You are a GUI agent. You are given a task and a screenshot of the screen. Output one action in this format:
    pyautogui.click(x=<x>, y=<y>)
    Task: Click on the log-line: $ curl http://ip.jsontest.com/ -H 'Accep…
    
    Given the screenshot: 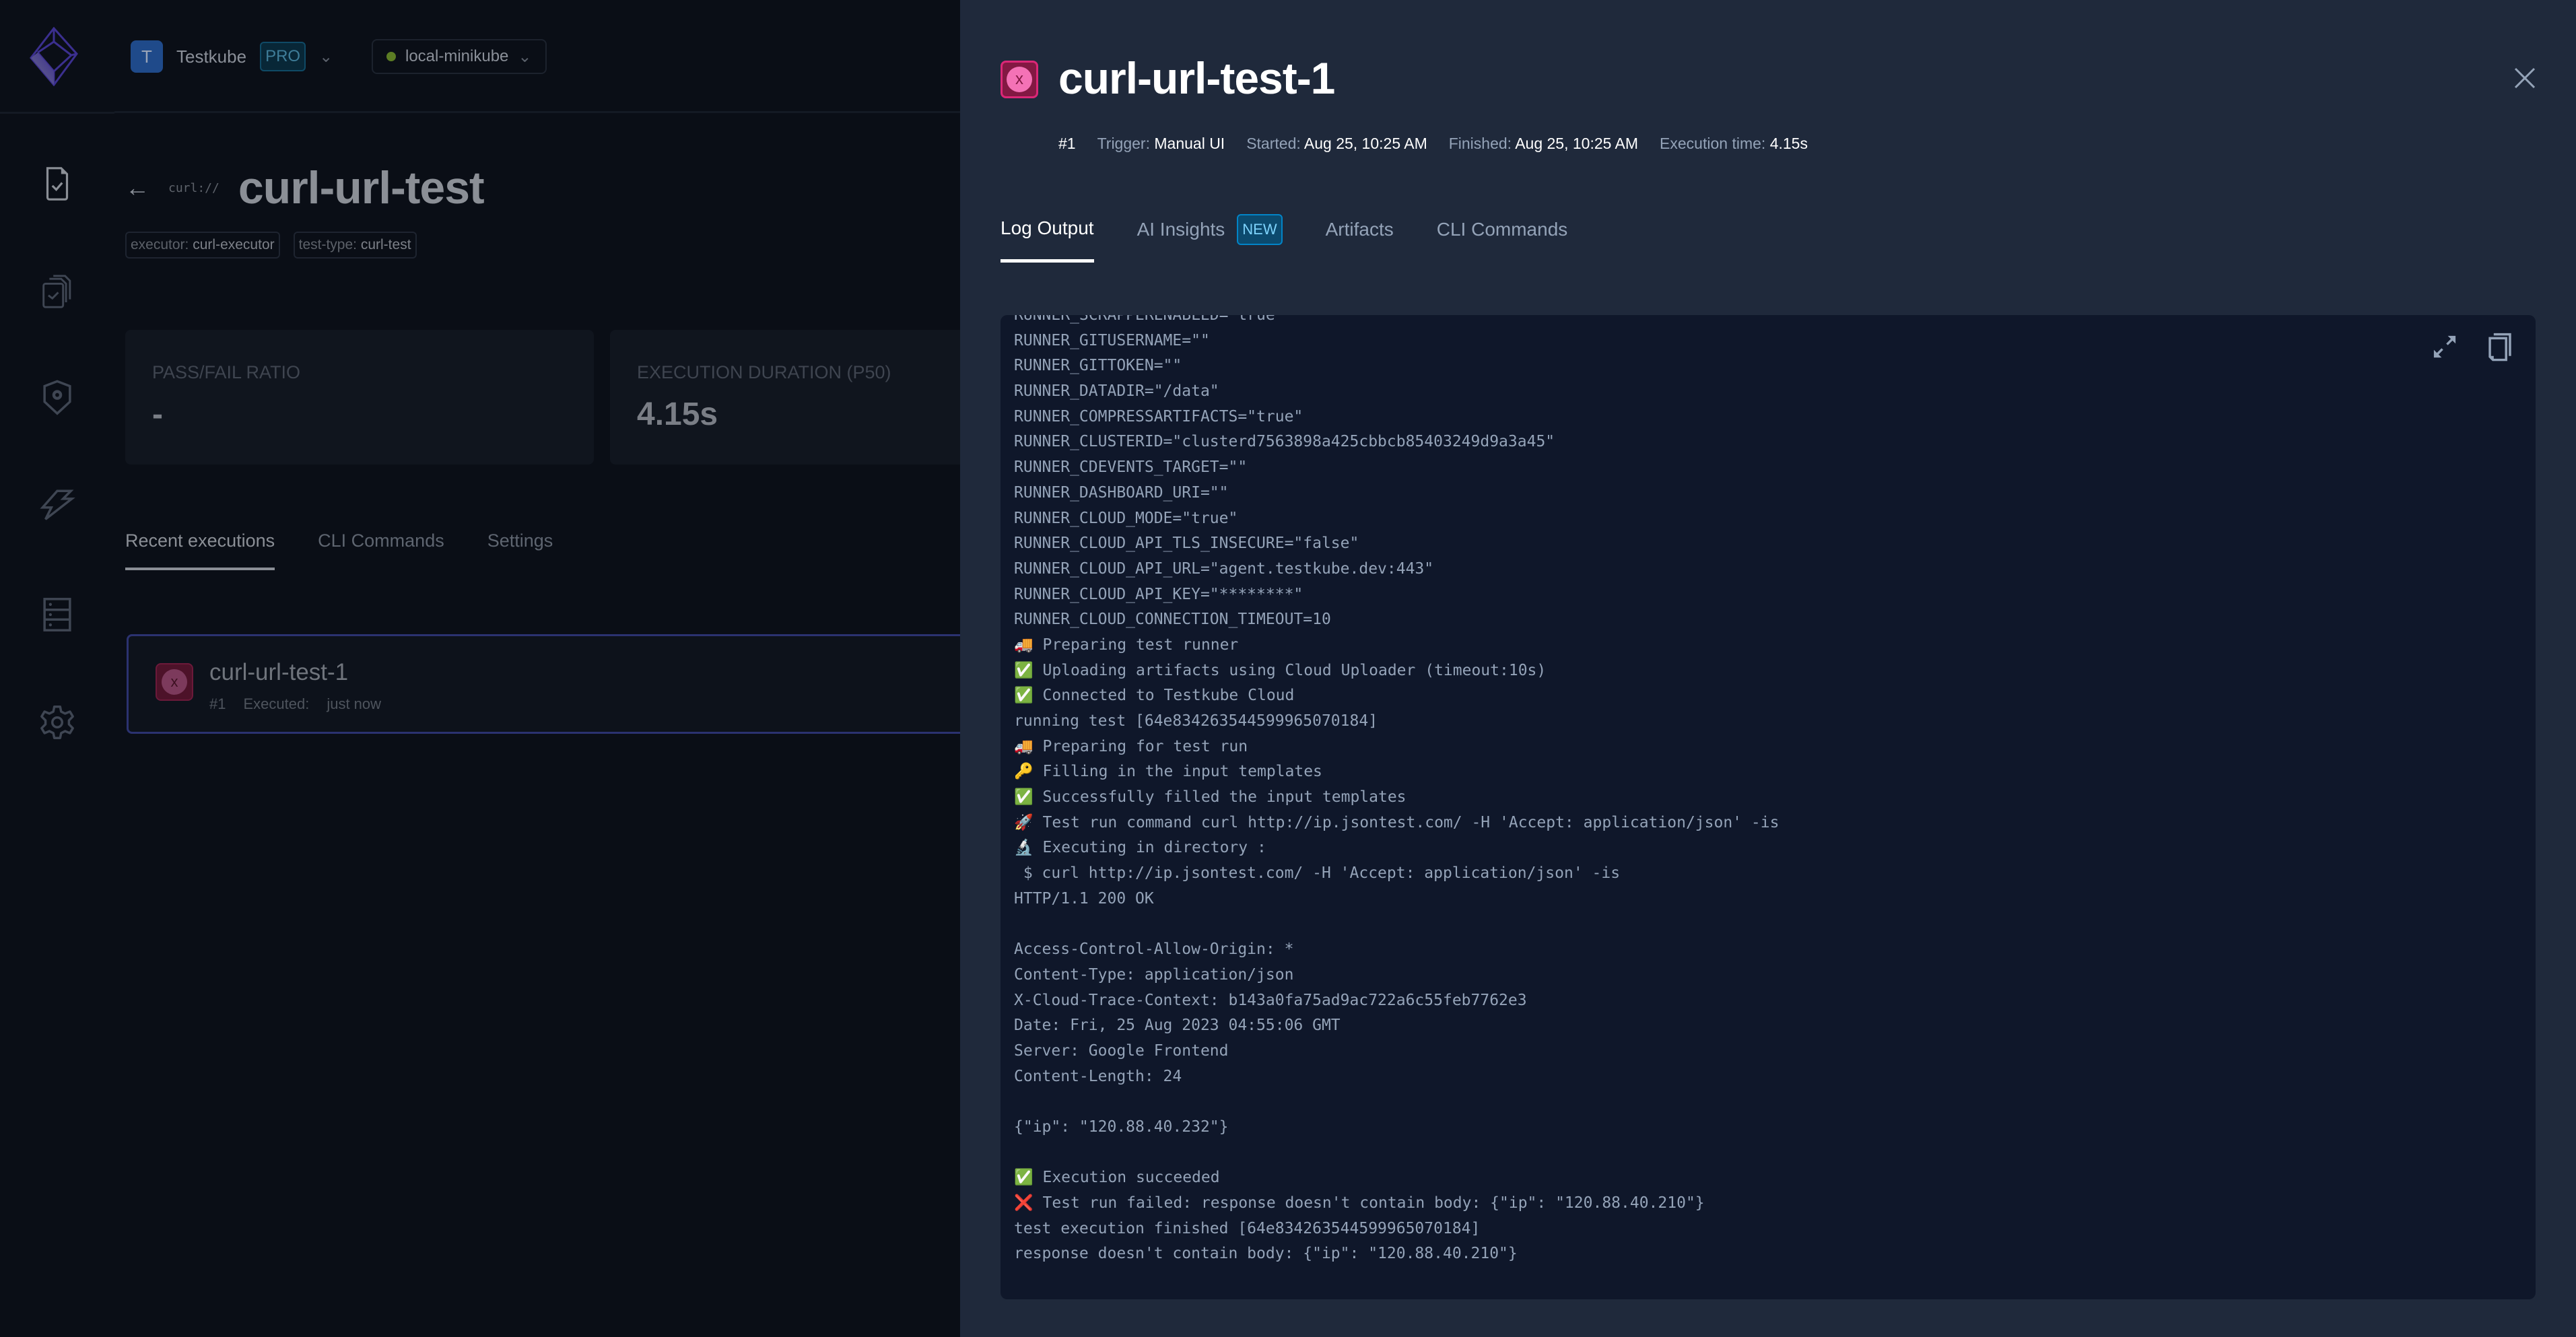 What is the action you would take?
    pyautogui.click(x=1317, y=874)
    